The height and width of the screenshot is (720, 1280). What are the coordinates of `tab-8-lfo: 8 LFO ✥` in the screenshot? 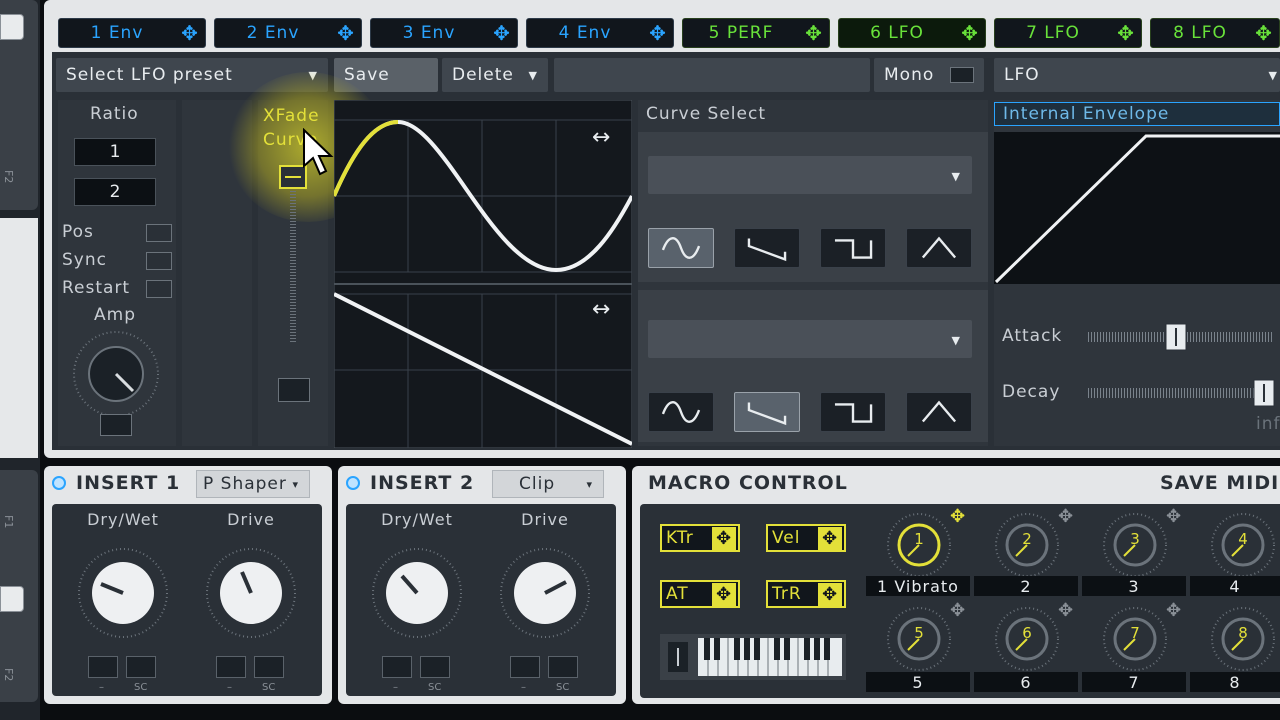 It's located at (1215, 33).